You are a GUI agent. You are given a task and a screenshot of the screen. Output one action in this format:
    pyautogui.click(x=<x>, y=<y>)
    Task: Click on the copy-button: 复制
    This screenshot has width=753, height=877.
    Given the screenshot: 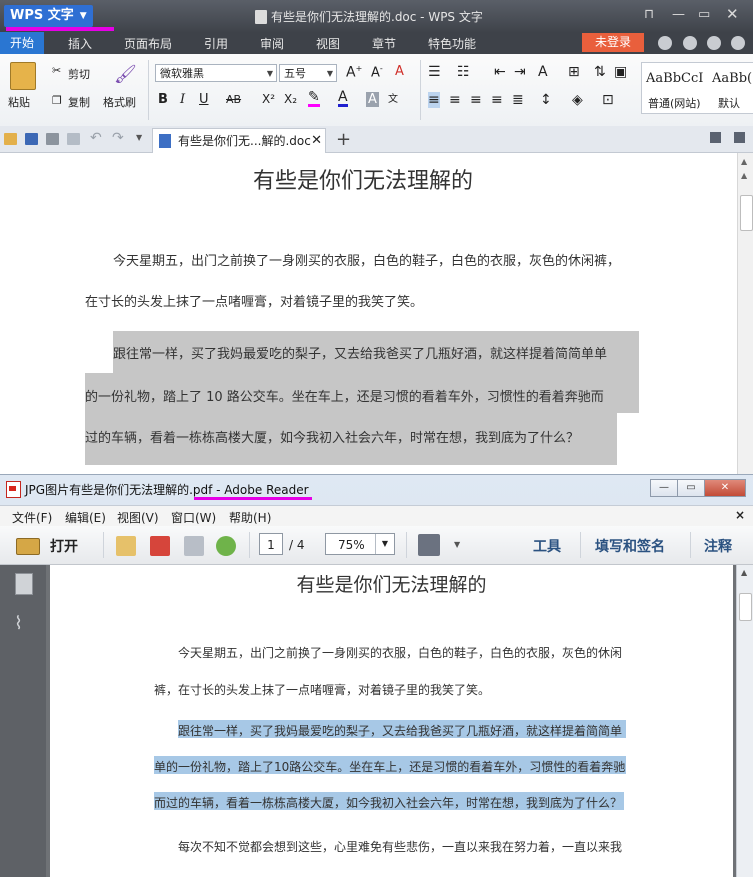 What is the action you would take?
    pyautogui.click(x=79, y=102)
    